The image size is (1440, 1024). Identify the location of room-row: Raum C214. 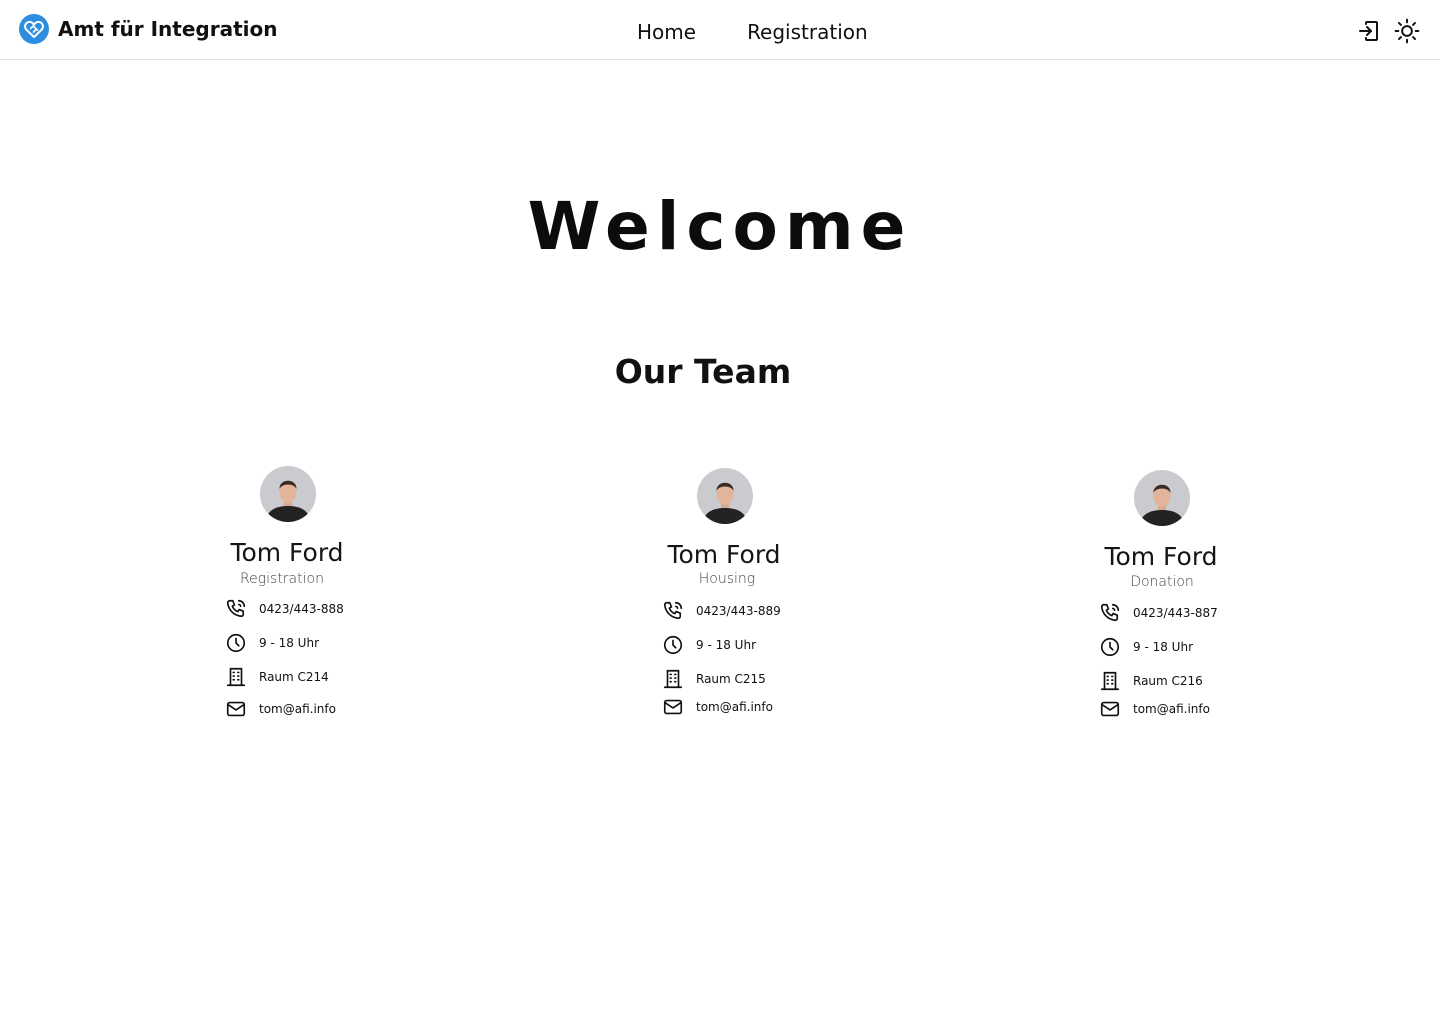
(277, 677).